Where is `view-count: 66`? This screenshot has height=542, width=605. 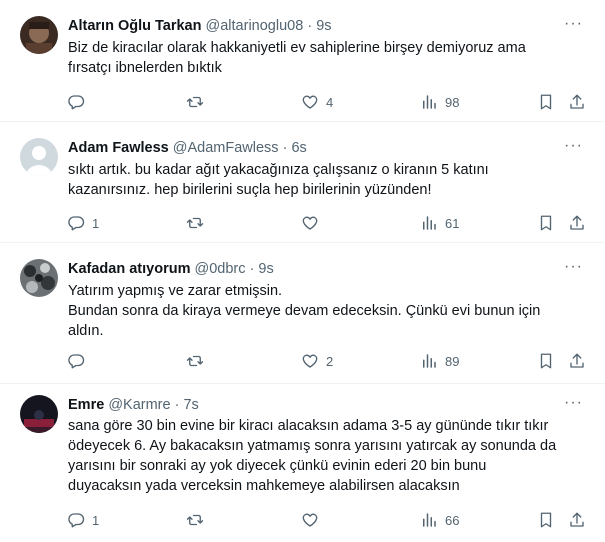
view-count: 66 is located at coordinates (452, 520).